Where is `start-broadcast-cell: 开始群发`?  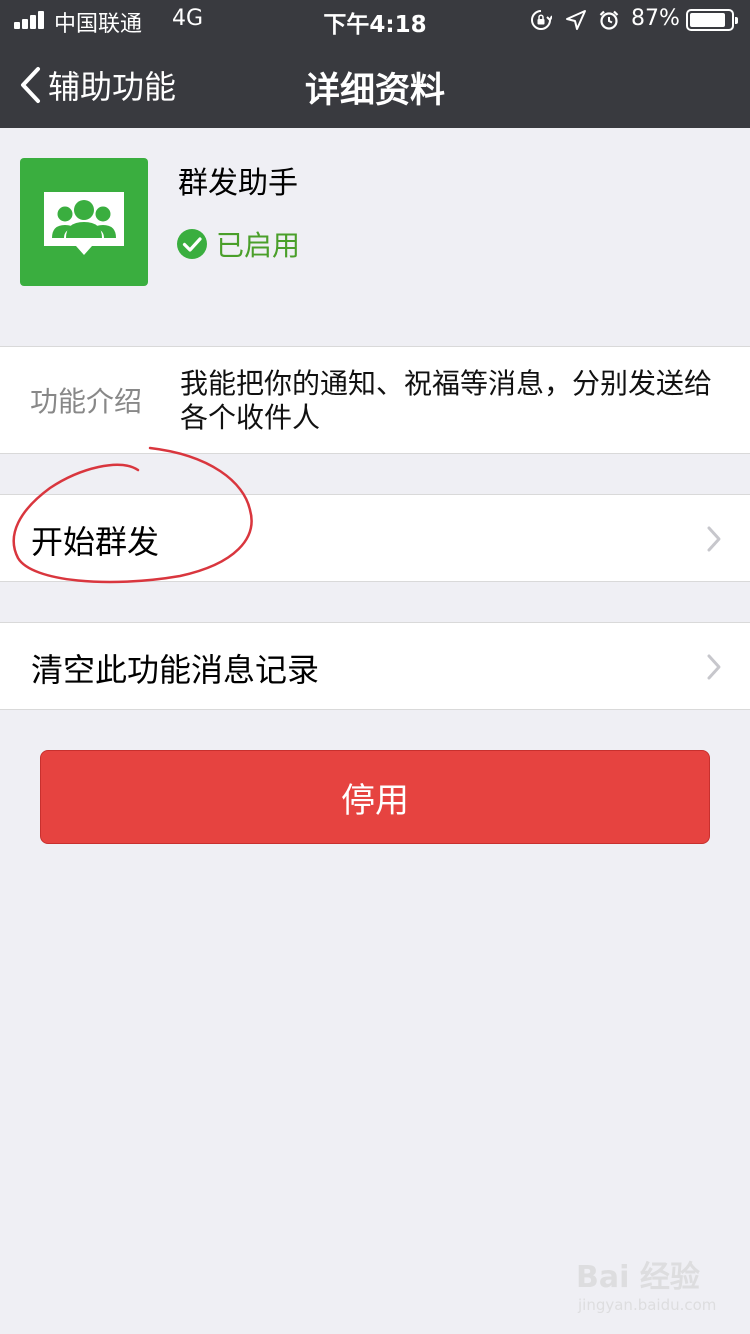 start-broadcast-cell: 开始群发 is located at coordinates (375, 538).